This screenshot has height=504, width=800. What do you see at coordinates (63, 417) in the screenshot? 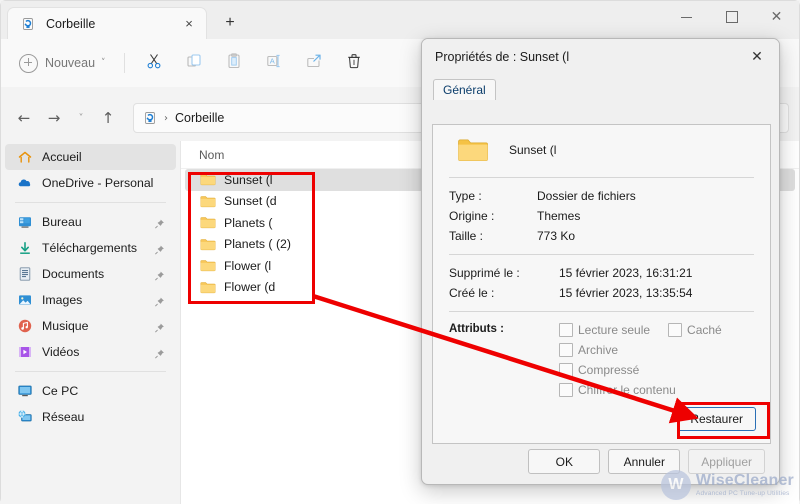
I see `sidebar-item-label: Réseau` at bounding box center [63, 417].